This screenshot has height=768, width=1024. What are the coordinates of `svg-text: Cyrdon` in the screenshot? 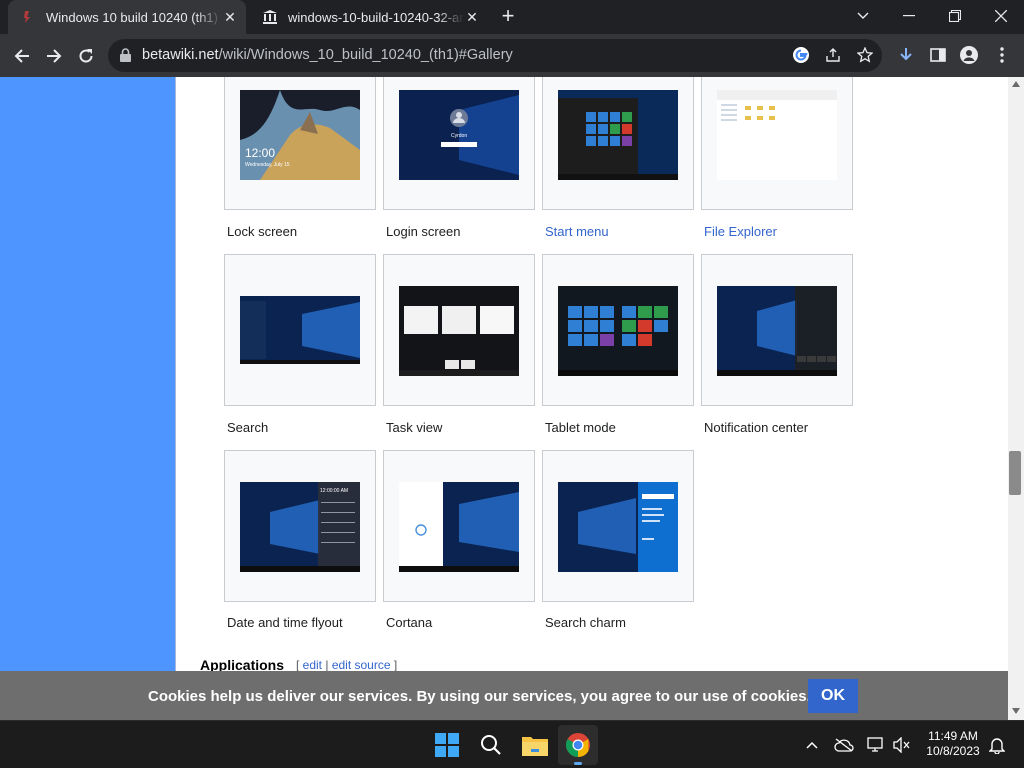 It's located at (459, 136).